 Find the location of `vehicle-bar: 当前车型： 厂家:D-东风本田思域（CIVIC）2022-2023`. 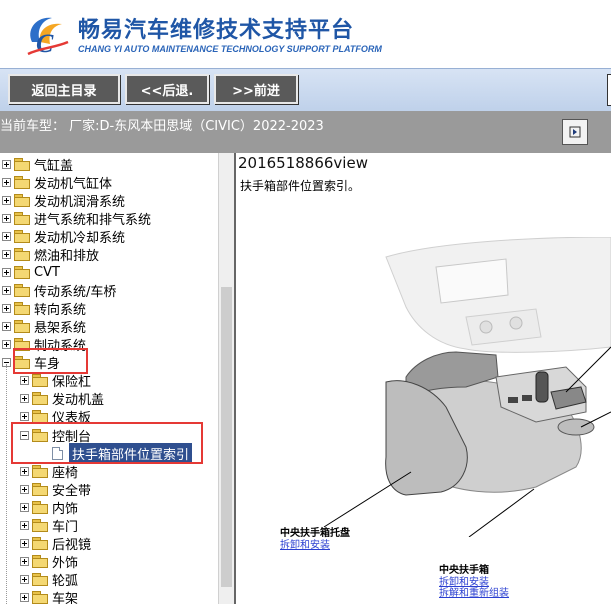

vehicle-bar: 当前车型： 厂家:D-东风本田思域（CIVIC）2022-2023 is located at coordinates (305, 132).